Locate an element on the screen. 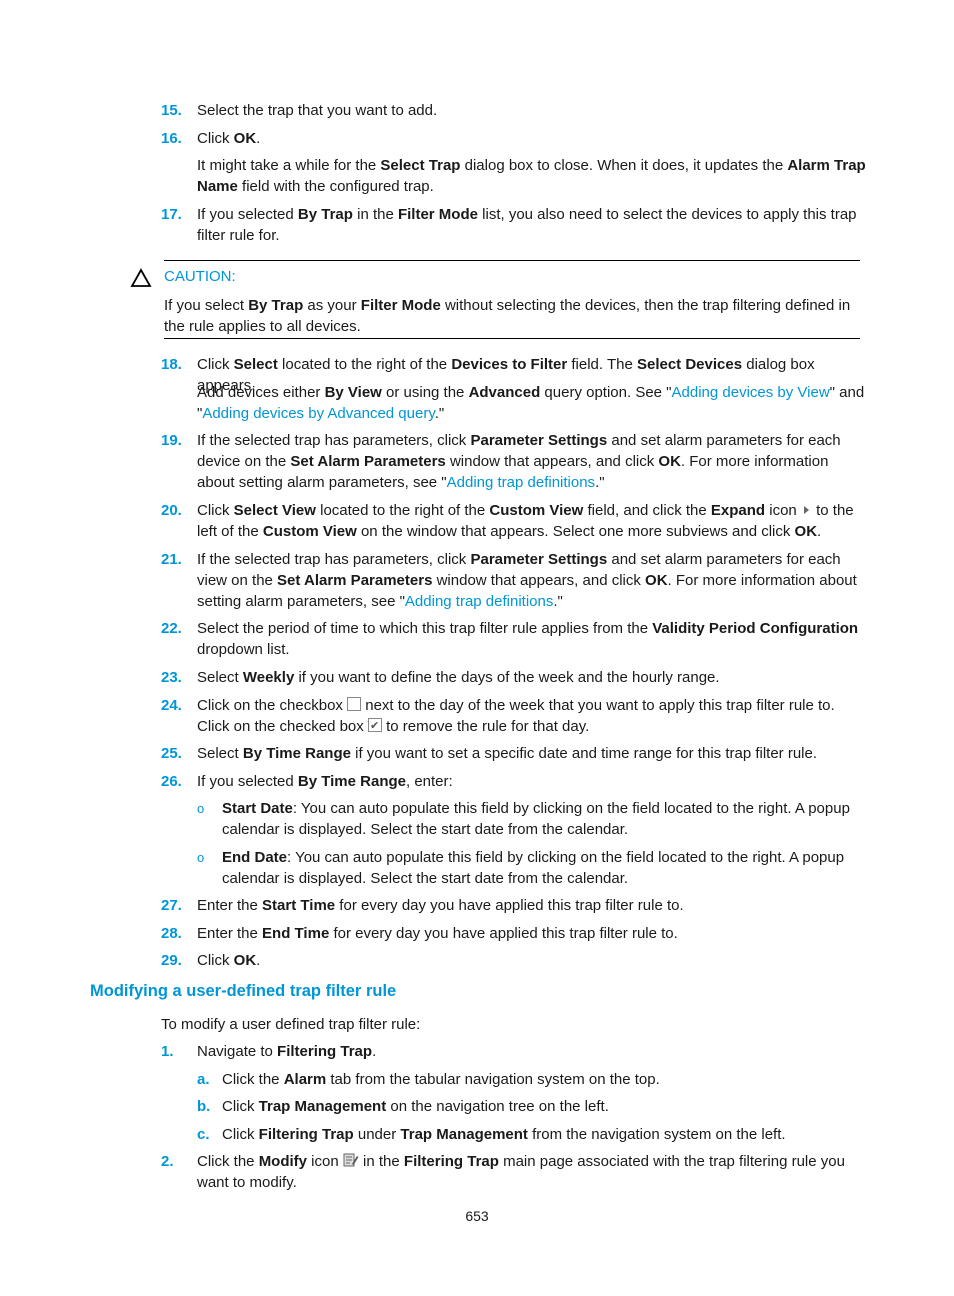 The image size is (954, 1296). caution-top-rule is located at coordinates (512, 260).